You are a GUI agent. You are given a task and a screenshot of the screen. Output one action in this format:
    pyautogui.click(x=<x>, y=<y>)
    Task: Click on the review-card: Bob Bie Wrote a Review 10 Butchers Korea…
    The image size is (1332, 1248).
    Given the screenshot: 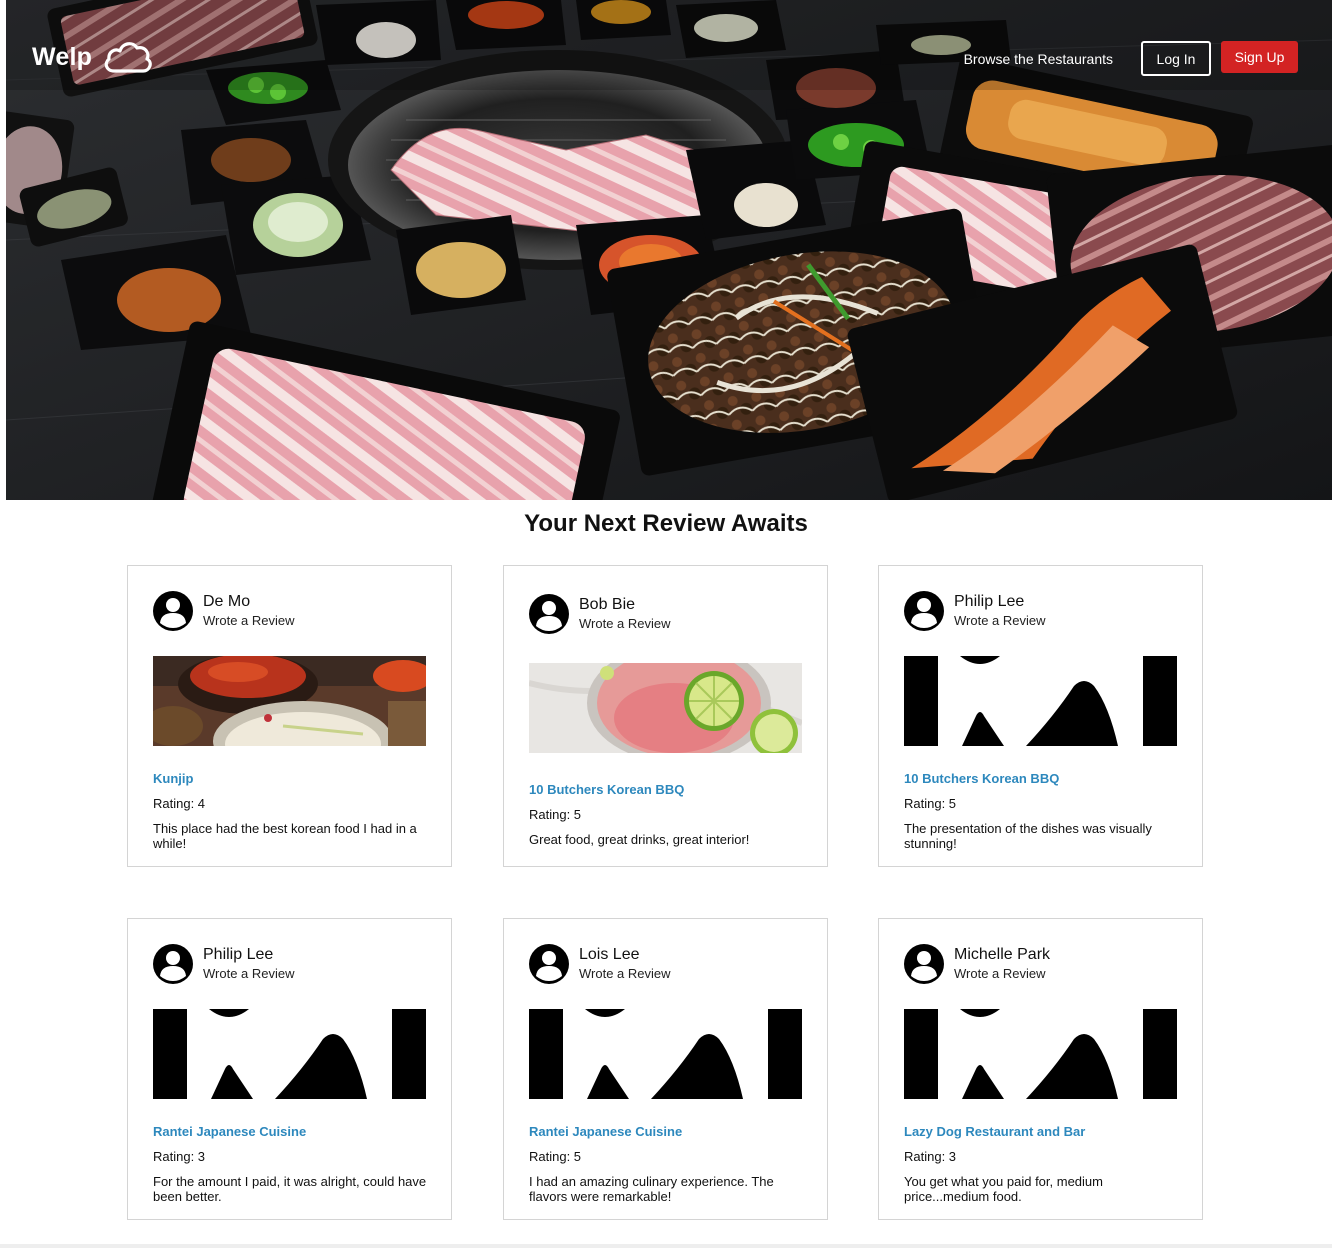 What is the action you would take?
    pyautogui.click(x=665, y=716)
    